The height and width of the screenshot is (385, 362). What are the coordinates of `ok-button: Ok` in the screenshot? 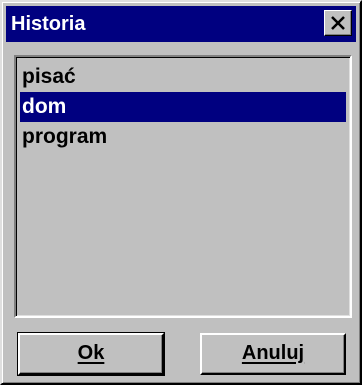 It's located at (91, 354).